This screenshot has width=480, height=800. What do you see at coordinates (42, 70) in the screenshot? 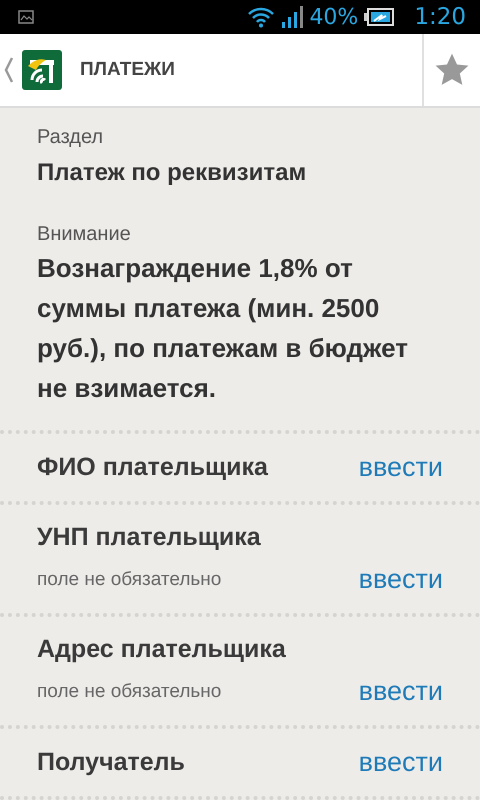
I see `app-logo` at bounding box center [42, 70].